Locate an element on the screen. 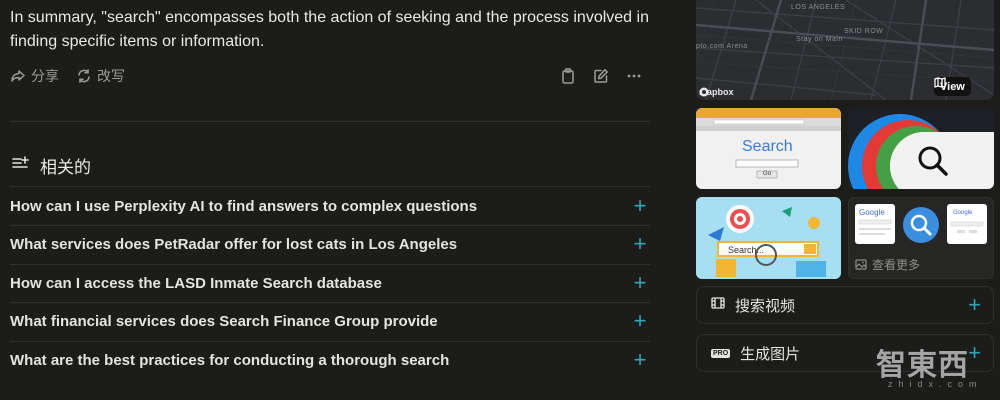 The height and width of the screenshot is (400, 1000). map-label: Stay on Main is located at coordinates (819, 39).